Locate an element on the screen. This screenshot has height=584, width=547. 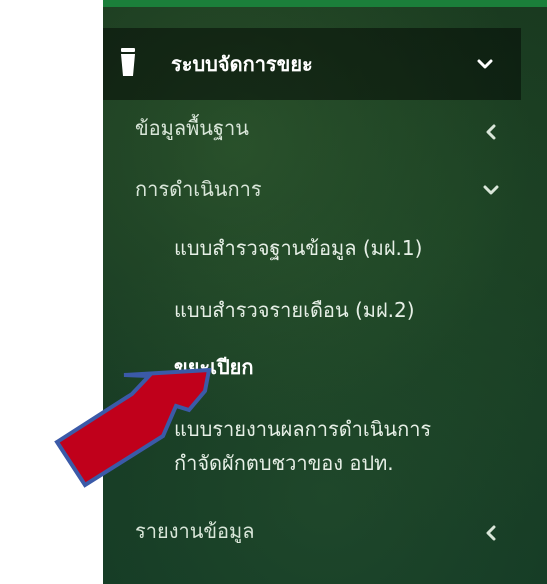
menu-header-title: ระบบจัดการขยะ is located at coordinates (242, 64).